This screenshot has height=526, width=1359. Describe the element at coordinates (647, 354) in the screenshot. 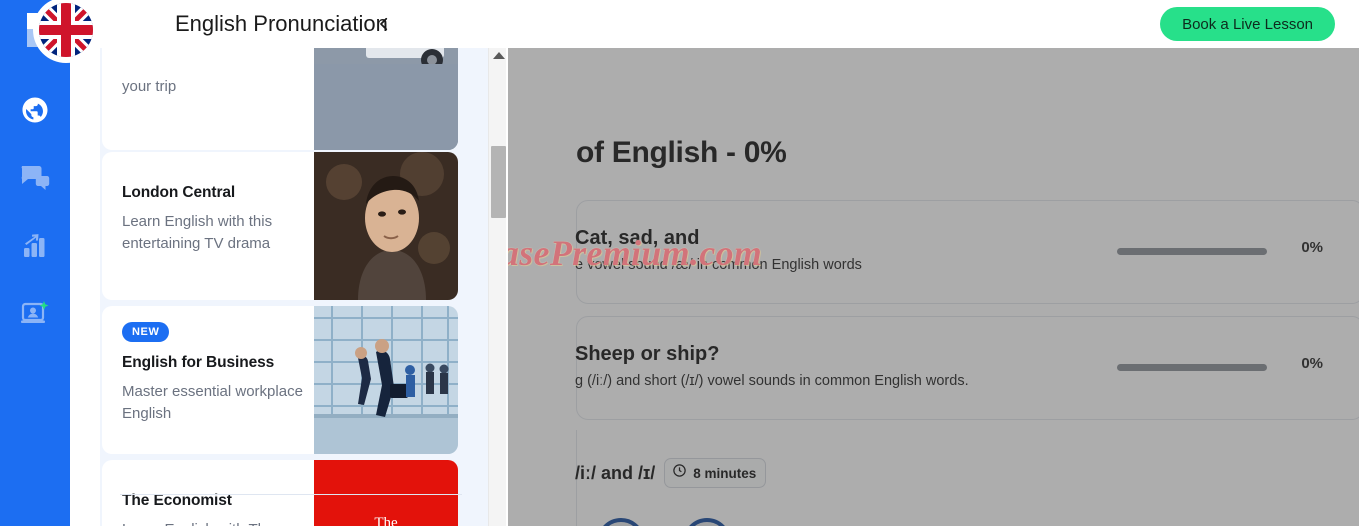

I see `lesson-title: Sheep or ship?` at that location.